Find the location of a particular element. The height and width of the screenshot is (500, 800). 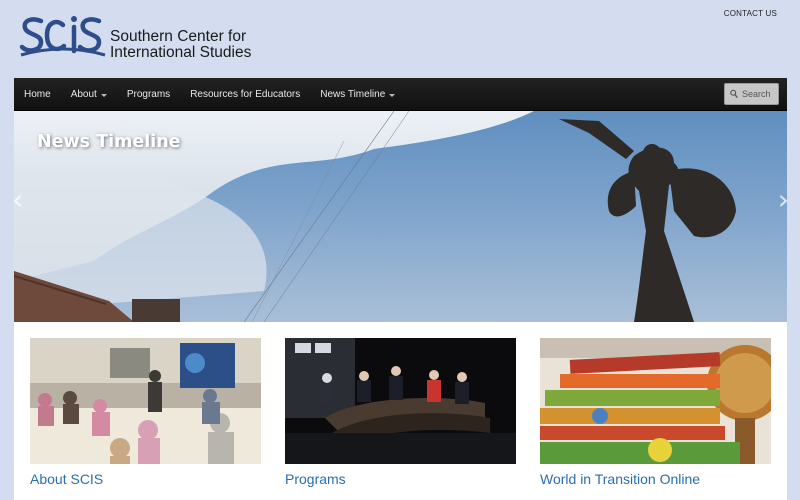

search-box is located at coordinates (751, 94).